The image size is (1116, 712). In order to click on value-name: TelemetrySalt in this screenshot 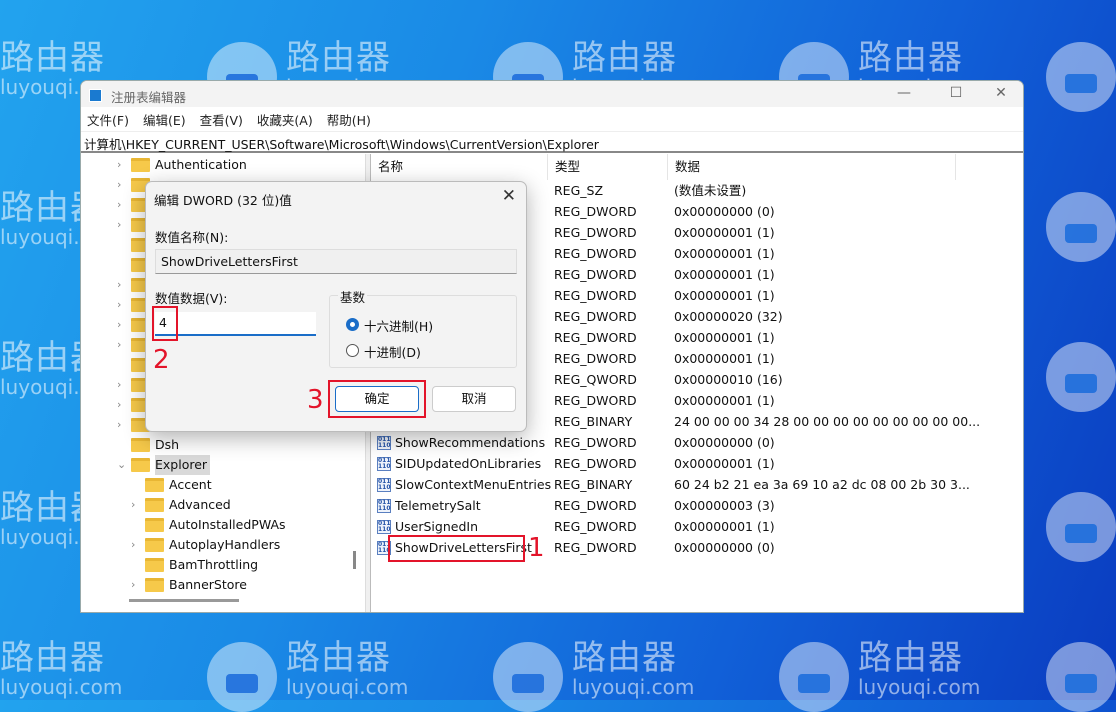, I will do `click(438, 505)`.